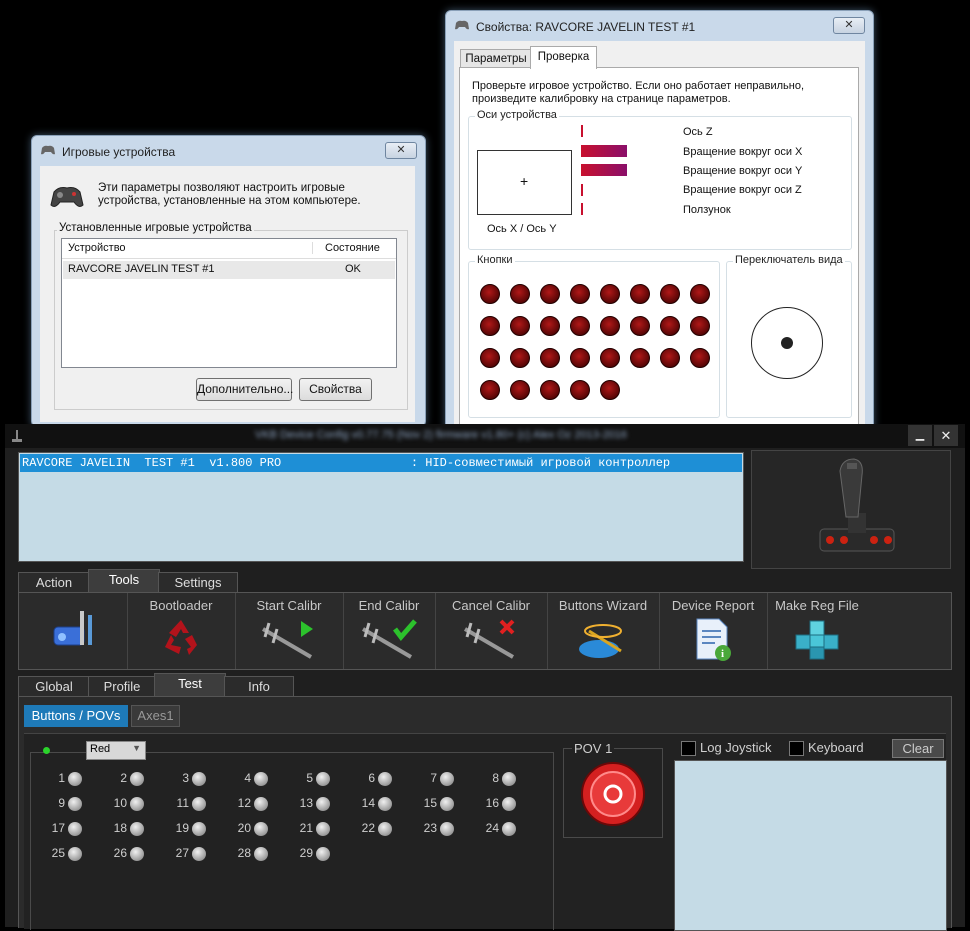 The image size is (970, 931). I want to click on tab-parameters: Параметры, so click(496, 58).